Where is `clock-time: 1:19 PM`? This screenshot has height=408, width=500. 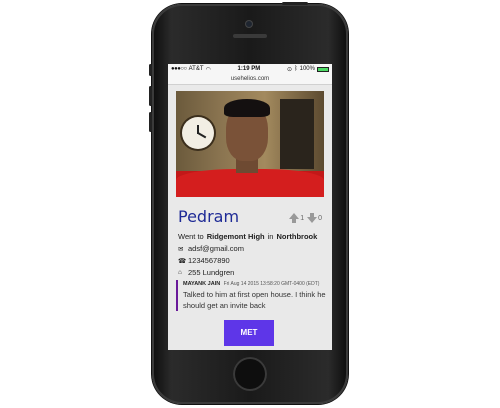
clock-time: 1:19 PM is located at coordinates (249, 69).